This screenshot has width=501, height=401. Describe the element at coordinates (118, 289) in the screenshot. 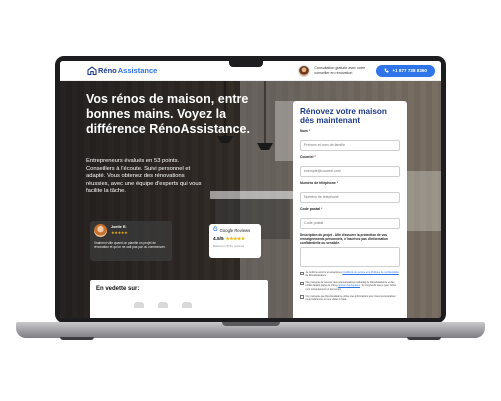

I see `featured-title: En vedette sur:` at that location.